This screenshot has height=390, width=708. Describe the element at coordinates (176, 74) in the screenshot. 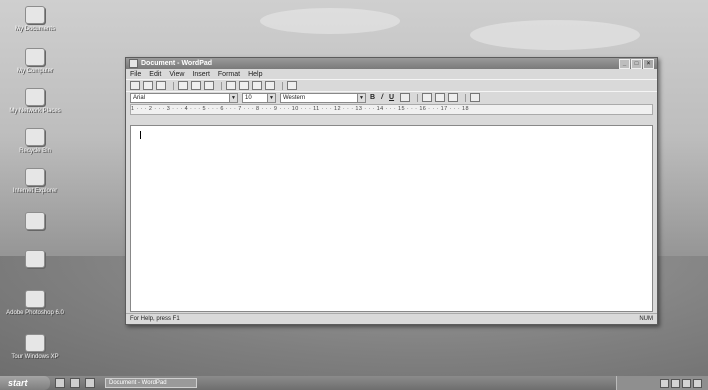

I see `menu-view: View` at that location.